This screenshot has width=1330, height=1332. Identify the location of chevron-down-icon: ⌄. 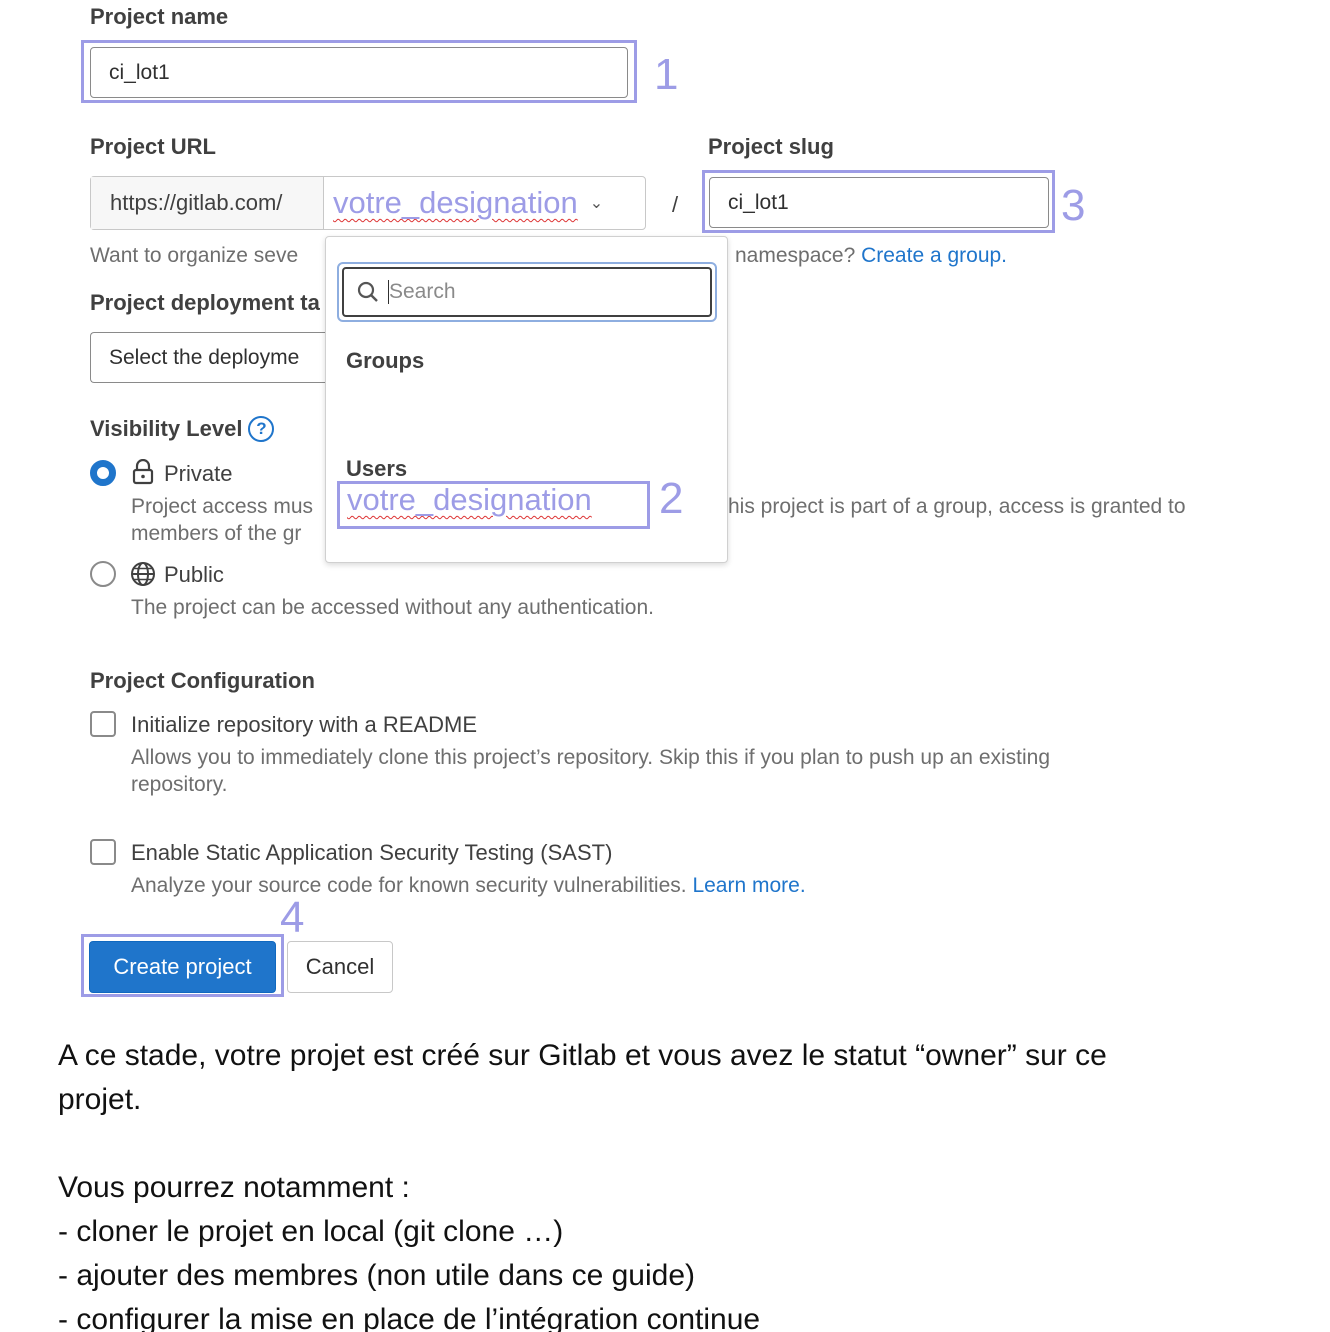
(596, 203).